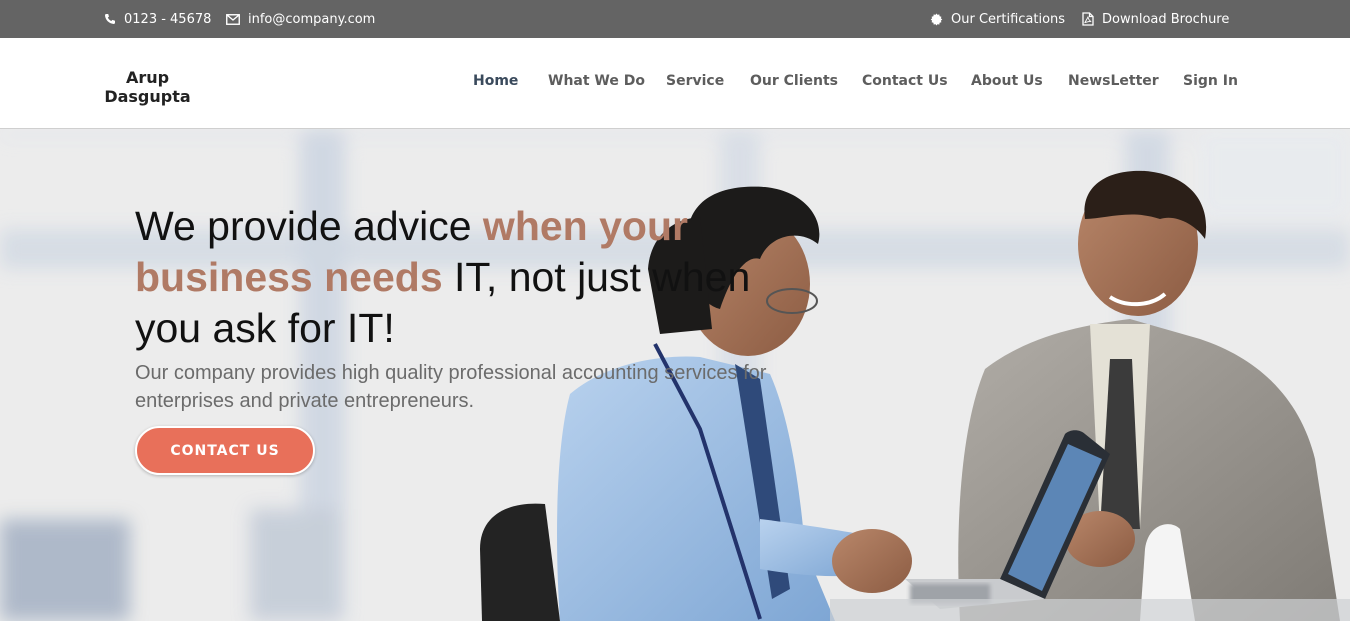 The height and width of the screenshot is (621, 1350). Describe the element at coordinates (1008, 19) in the screenshot. I see `certifications-label: Our Certifications` at that location.